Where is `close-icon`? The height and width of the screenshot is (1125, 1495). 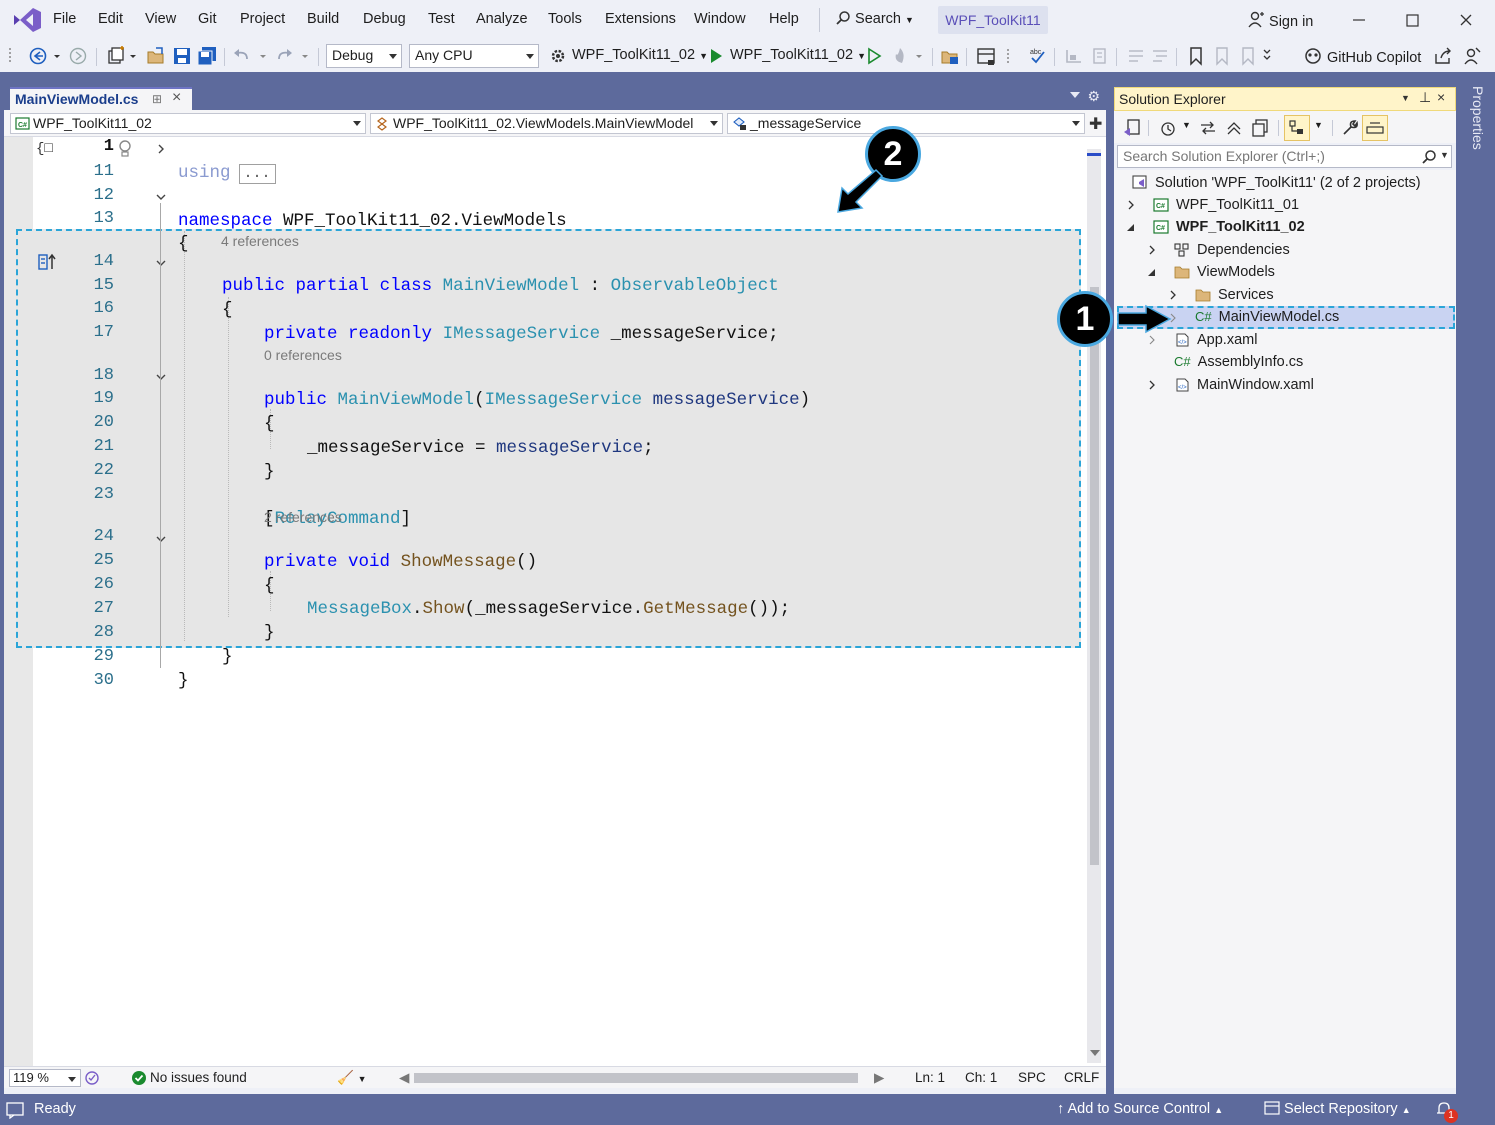 close-icon is located at coordinates (1466, 20).